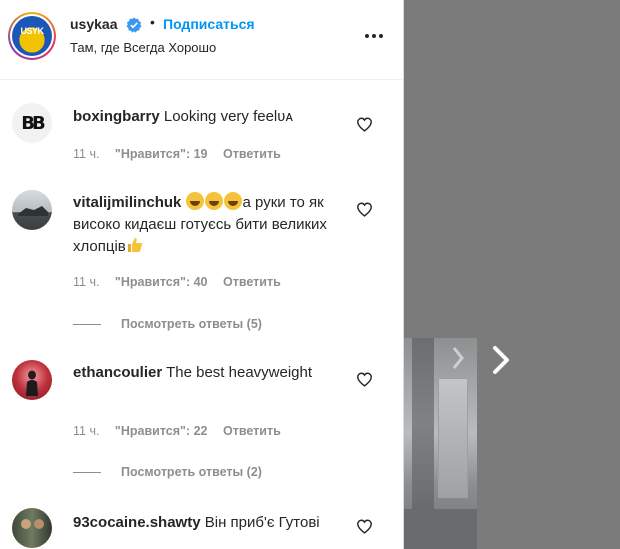 The height and width of the screenshot is (549, 620). I want to click on more-options-button, so click(374, 36).